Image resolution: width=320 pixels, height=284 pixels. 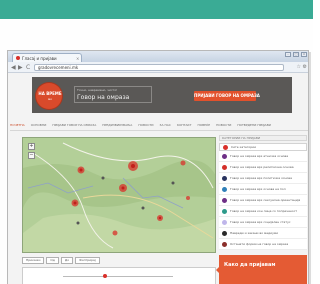 What do you see at coordinates (184, 125) in the screenshot?
I see `menu-item-contact: КОНТАКТ` at bounding box center [184, 125].